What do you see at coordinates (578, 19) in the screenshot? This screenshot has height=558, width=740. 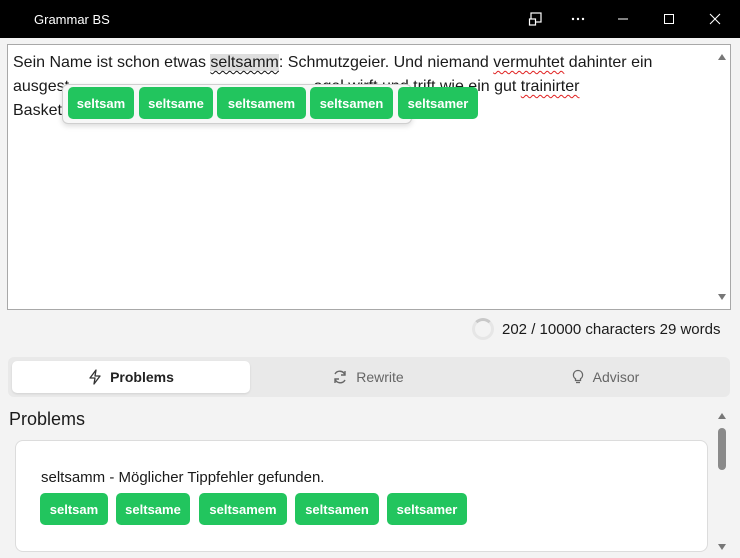 I see `more-options-icon` at bounding box center [578, 19].